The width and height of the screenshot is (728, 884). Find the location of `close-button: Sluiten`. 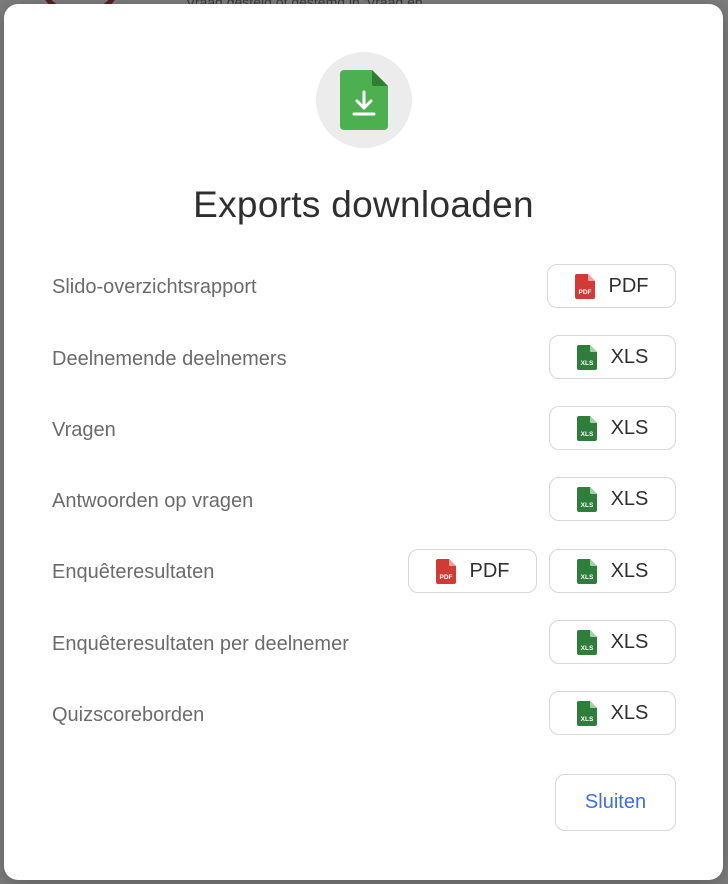

close-button: Sluiten is located at coordinates (615, 802).